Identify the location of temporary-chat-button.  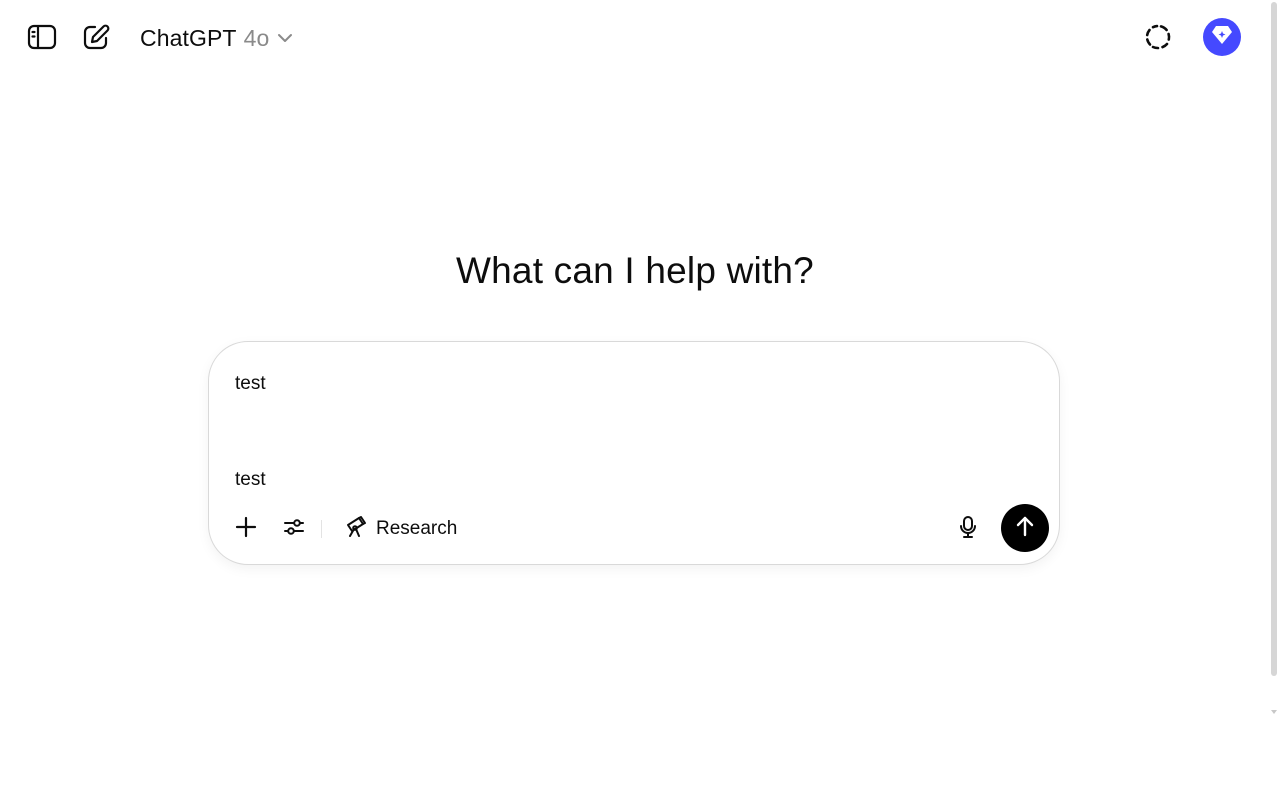
(1158, 37).